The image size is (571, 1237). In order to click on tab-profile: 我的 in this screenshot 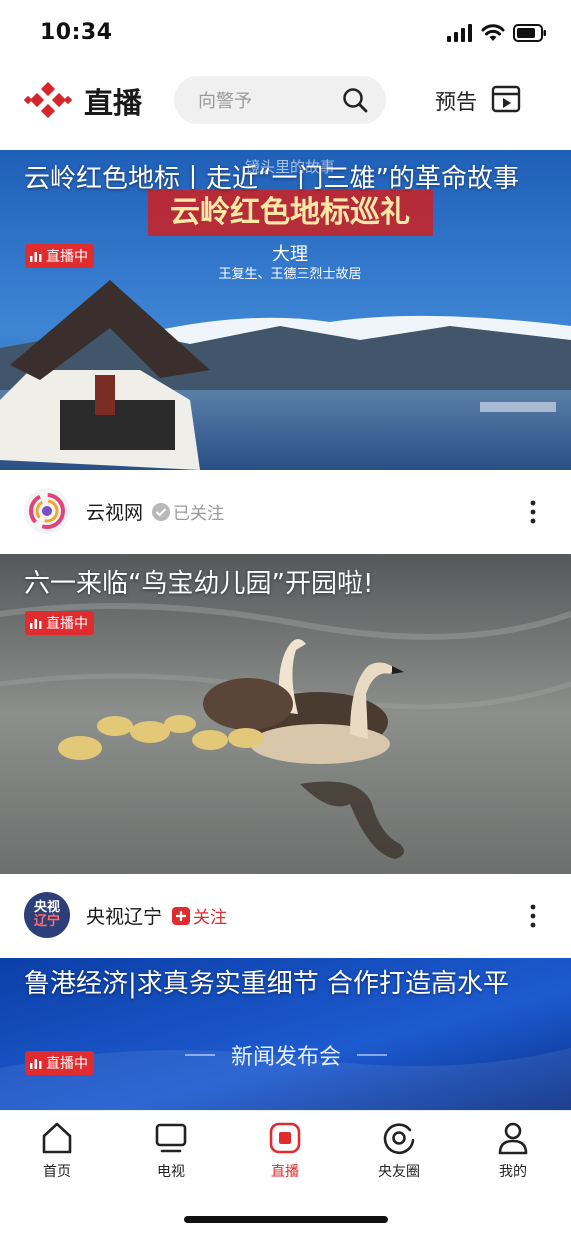, I will do `click(513, 1151)`.